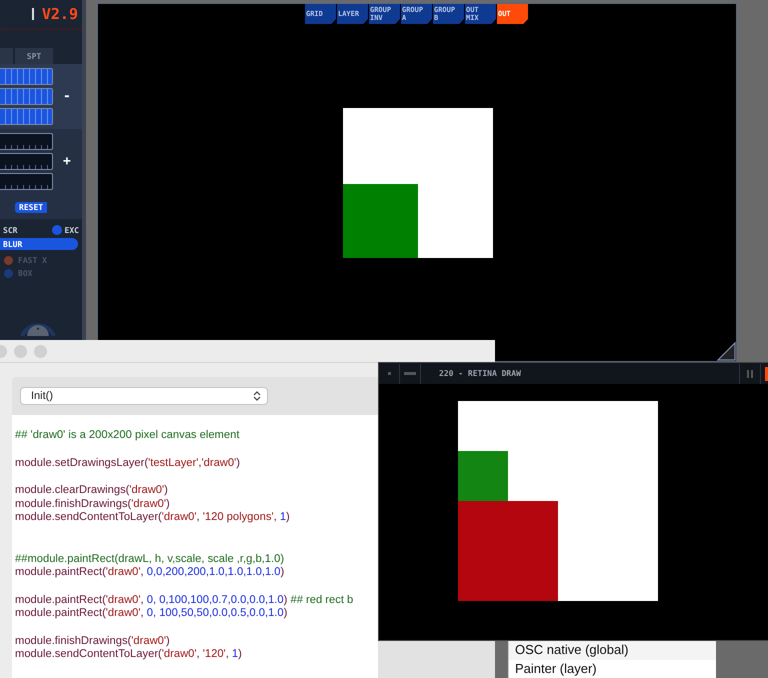  Describe the element at coordinates (57, 230) in the screenshot. I see `radio-button` at that location.